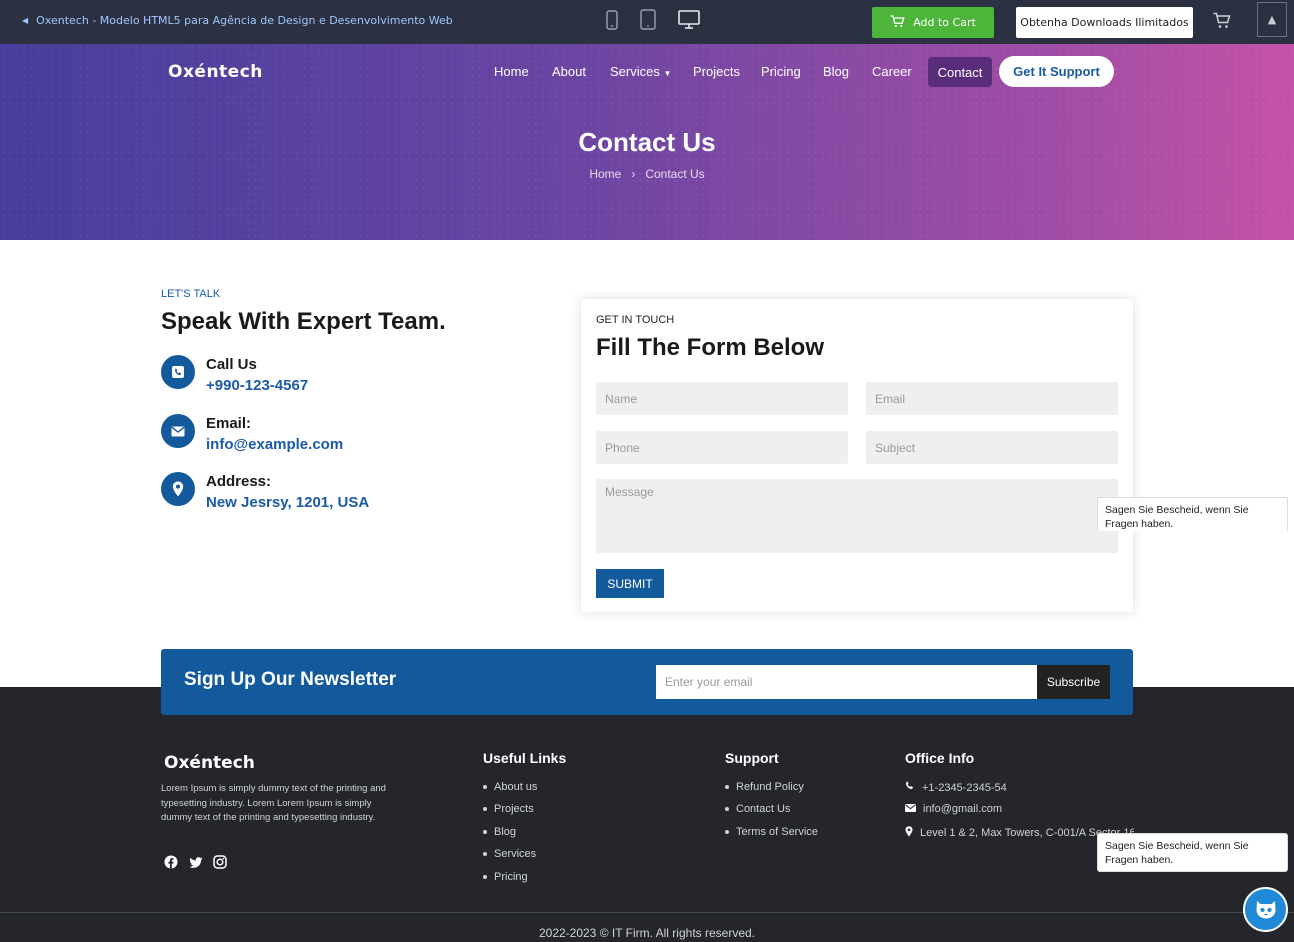  Describe the element at coordinates (257, 385) in the screenshot. I see `contact-phone-value: +990-123-4567` at that location.